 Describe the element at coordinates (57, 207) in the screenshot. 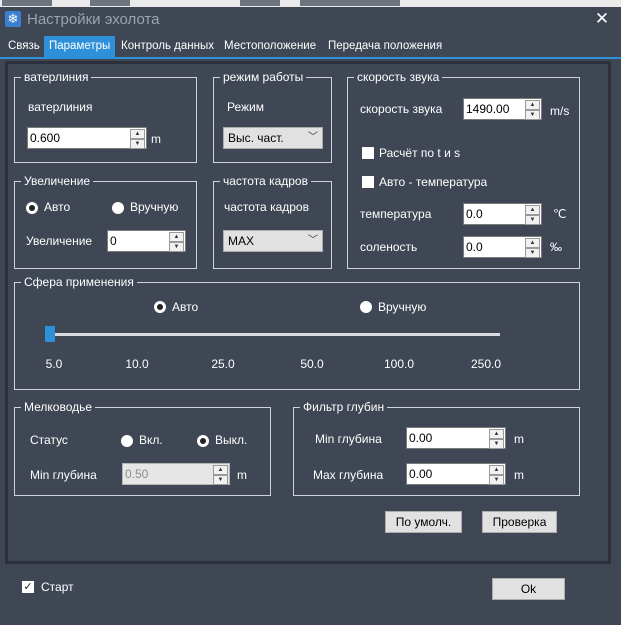

I see `gain-auto-label: Авто` at that location.